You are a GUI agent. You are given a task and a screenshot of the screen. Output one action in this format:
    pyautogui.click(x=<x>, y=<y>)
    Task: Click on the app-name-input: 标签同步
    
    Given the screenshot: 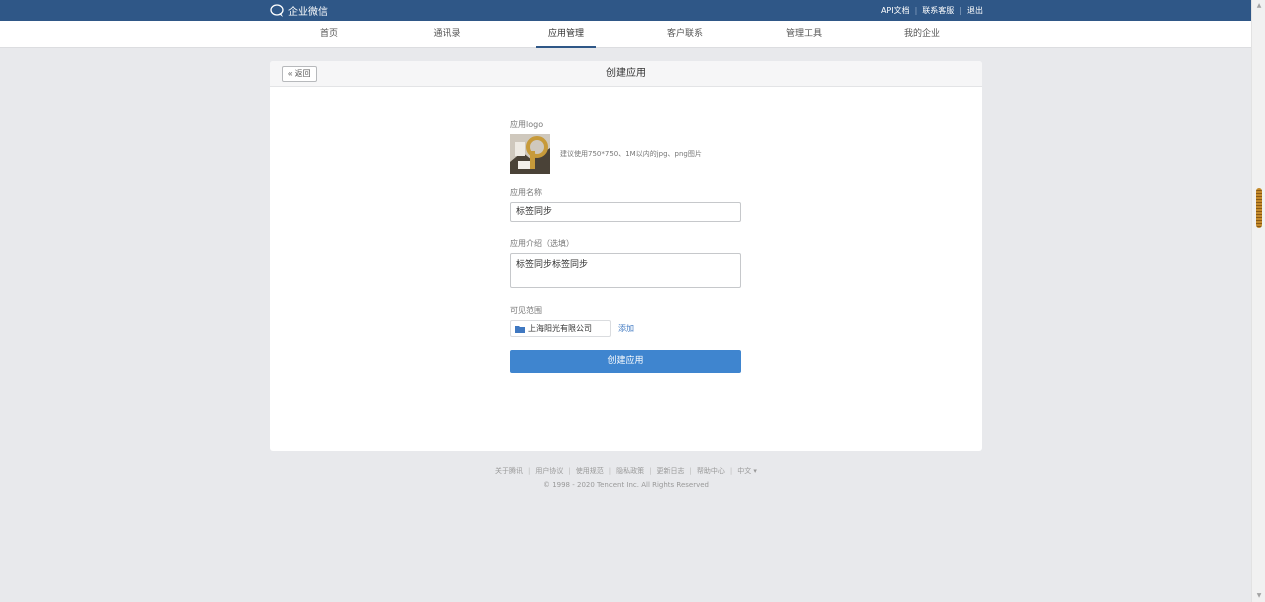 What is the action you would take?
    pyautogui.click(x=625, y=212)
    